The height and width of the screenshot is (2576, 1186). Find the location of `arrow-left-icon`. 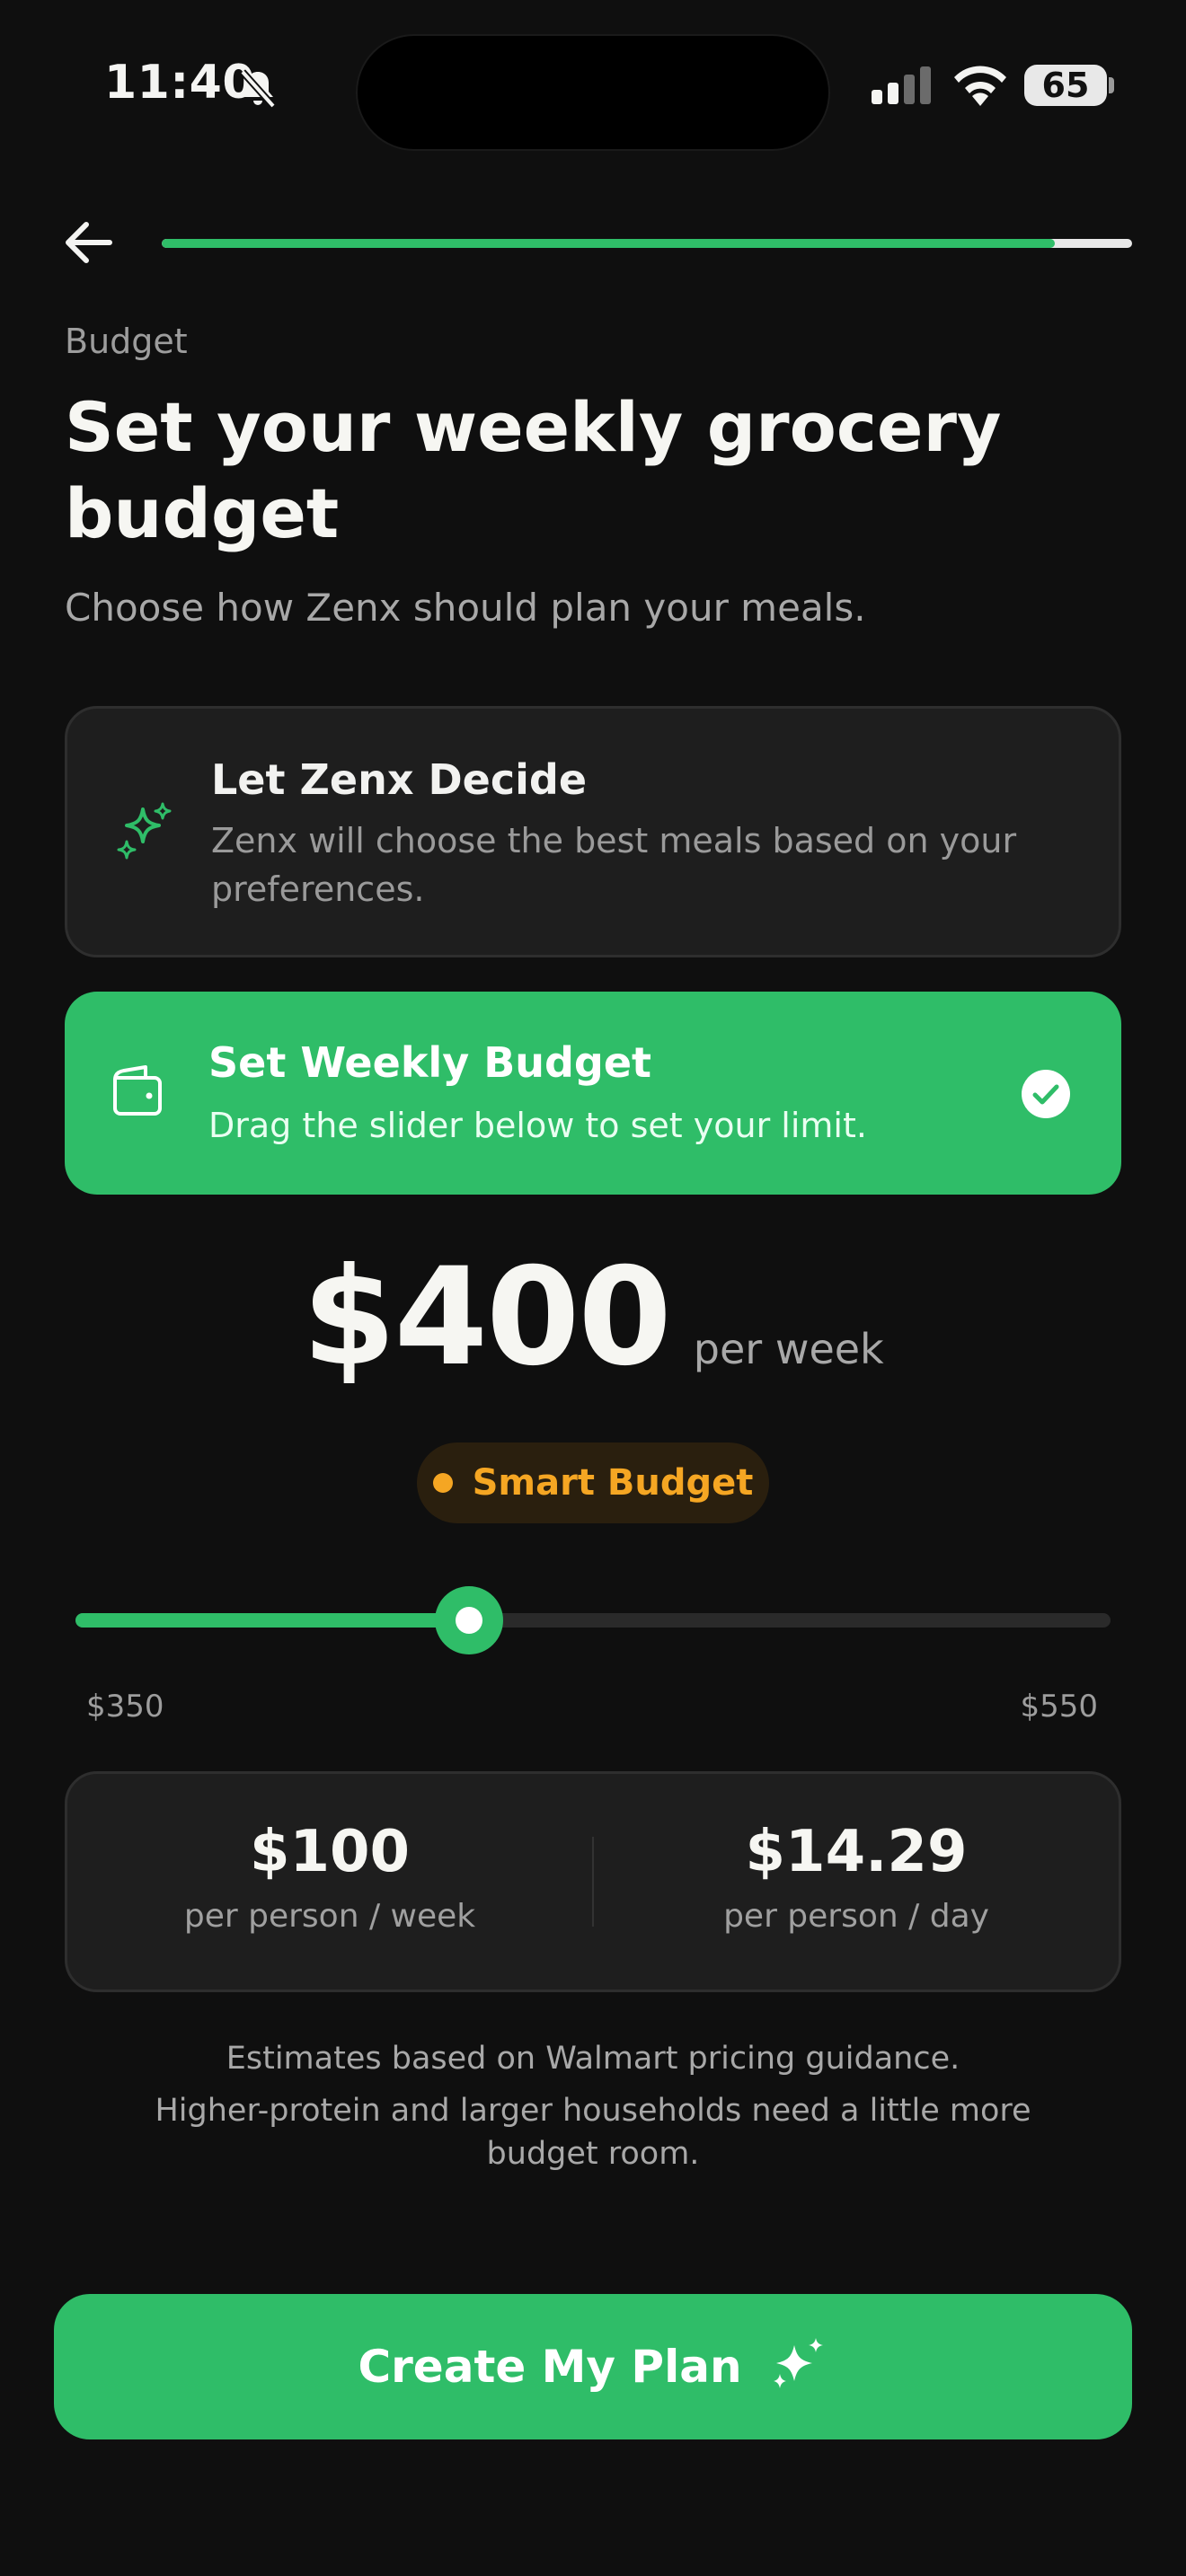

arrow-left-icon is located at coordinates (89, 242).